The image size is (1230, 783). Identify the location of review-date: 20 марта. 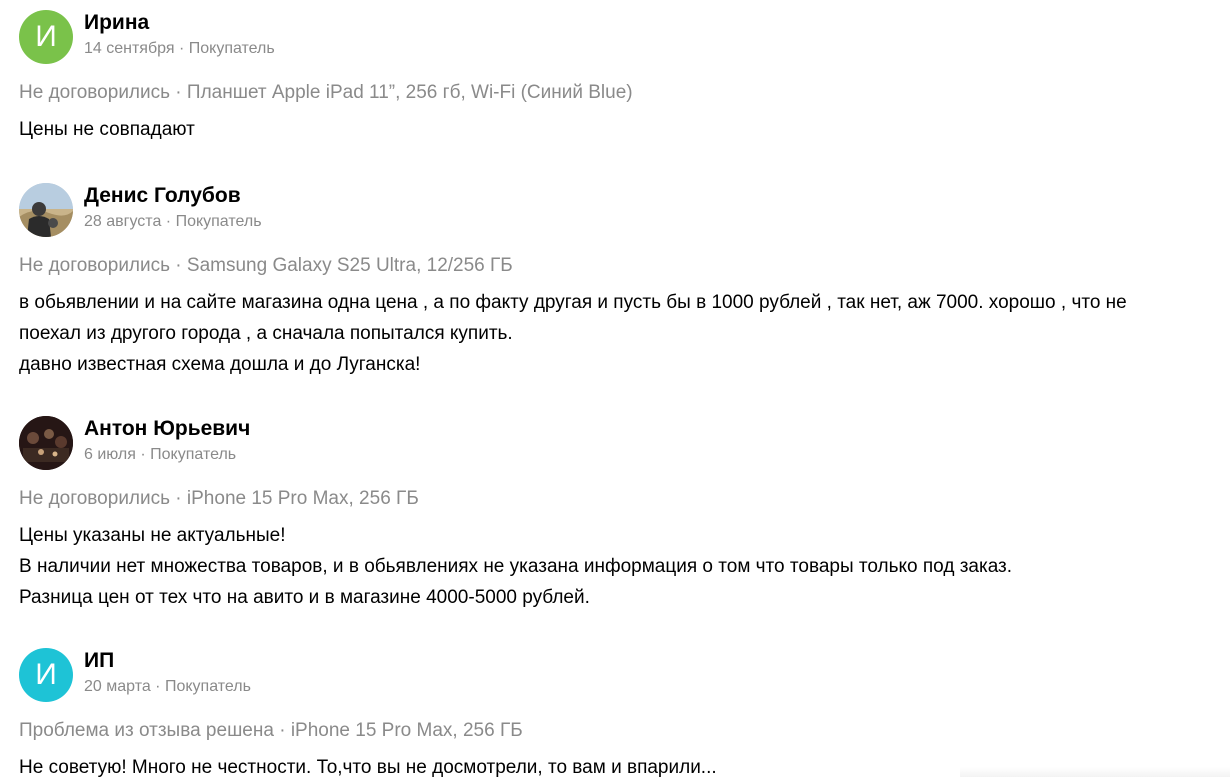
(117, 686).